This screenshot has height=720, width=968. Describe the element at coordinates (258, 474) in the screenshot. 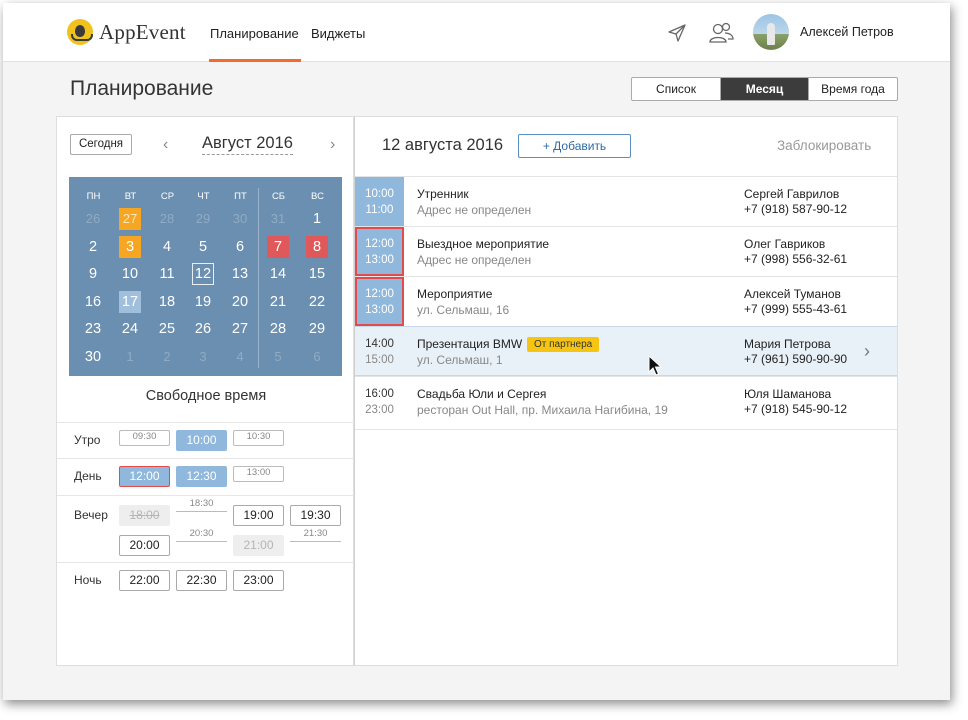

I see `time-slot: 13:00` at that location.